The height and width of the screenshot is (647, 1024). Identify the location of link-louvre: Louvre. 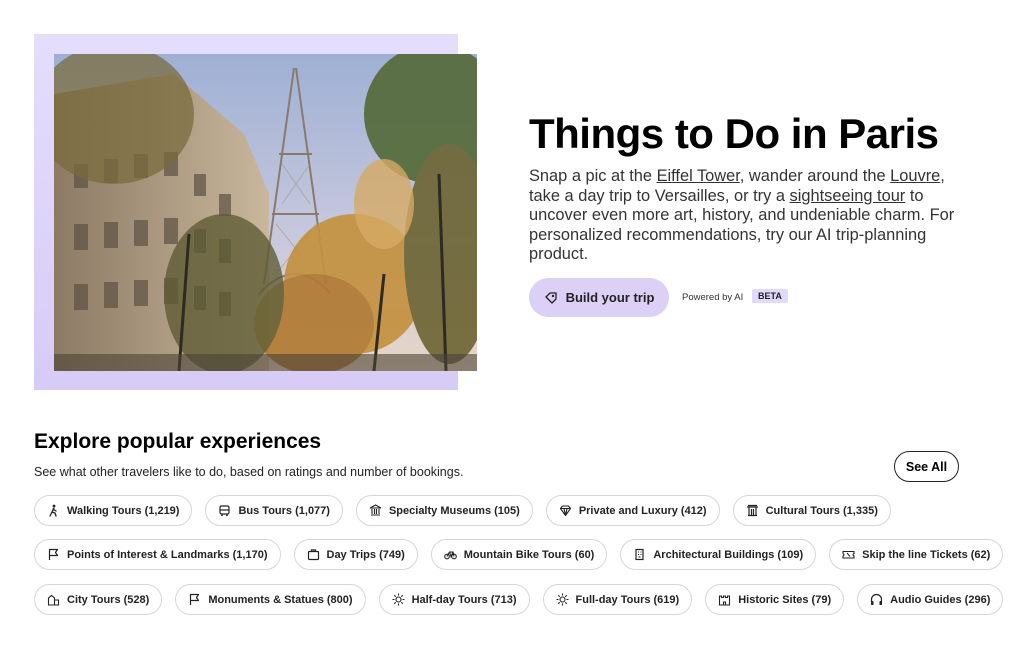
(915, 176).